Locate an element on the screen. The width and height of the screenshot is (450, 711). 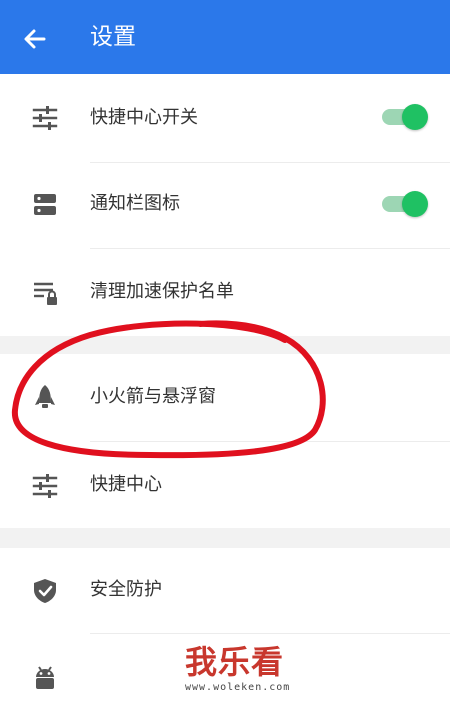
page-title: 设置 is located at coordinates (113, 37).